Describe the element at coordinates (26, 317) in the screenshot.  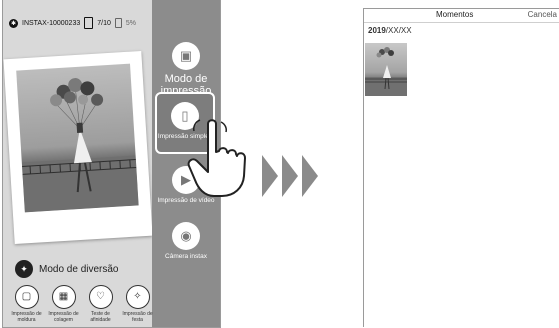
I see `frame-print-label: Impressão de moldura` at that location.